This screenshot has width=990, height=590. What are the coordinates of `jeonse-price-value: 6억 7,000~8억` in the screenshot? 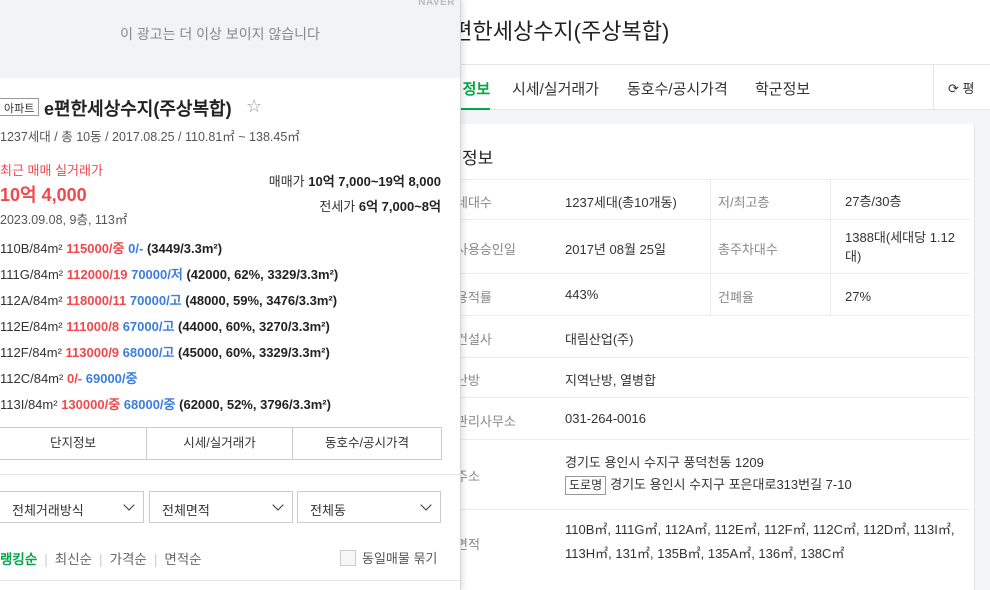 It's located at (399, 206).